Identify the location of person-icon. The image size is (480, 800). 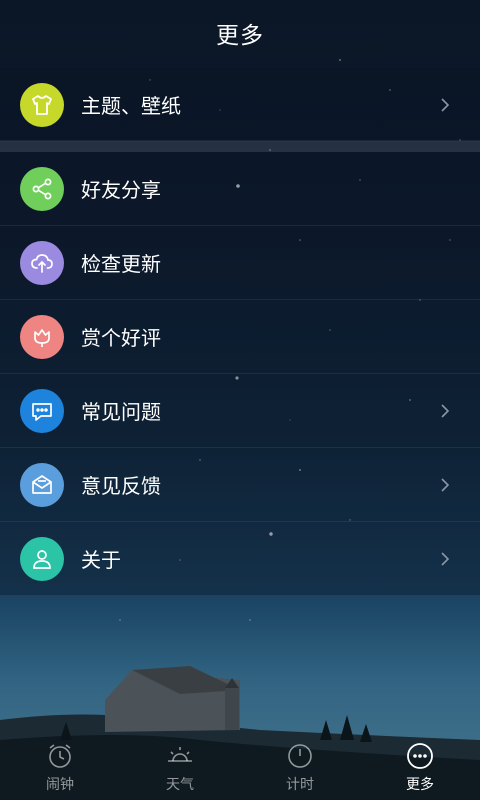
(42, 558).